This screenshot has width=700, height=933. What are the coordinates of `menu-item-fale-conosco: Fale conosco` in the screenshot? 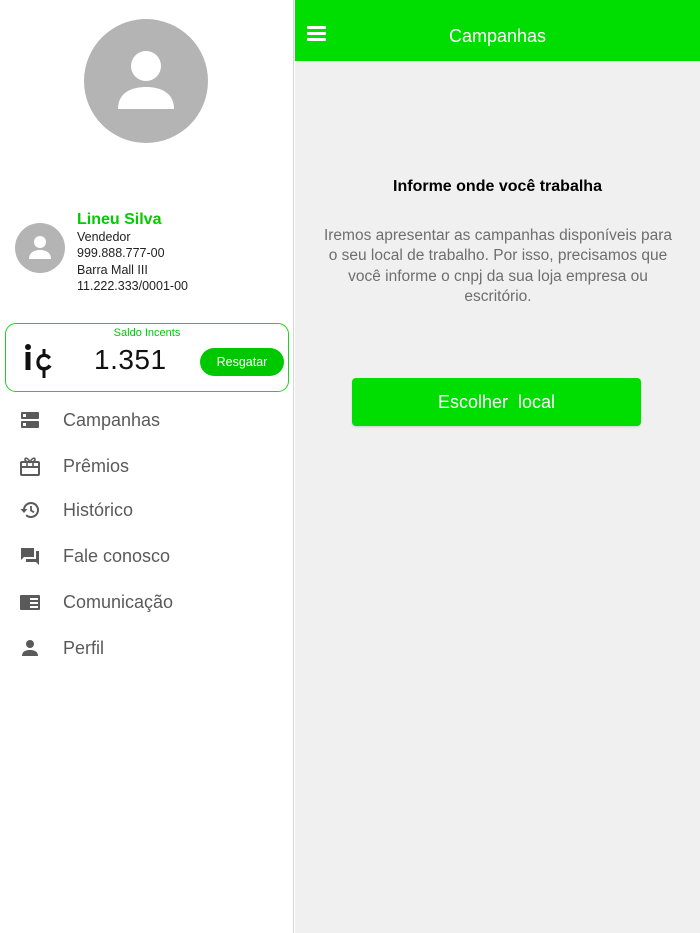 It's located at (146, 556).